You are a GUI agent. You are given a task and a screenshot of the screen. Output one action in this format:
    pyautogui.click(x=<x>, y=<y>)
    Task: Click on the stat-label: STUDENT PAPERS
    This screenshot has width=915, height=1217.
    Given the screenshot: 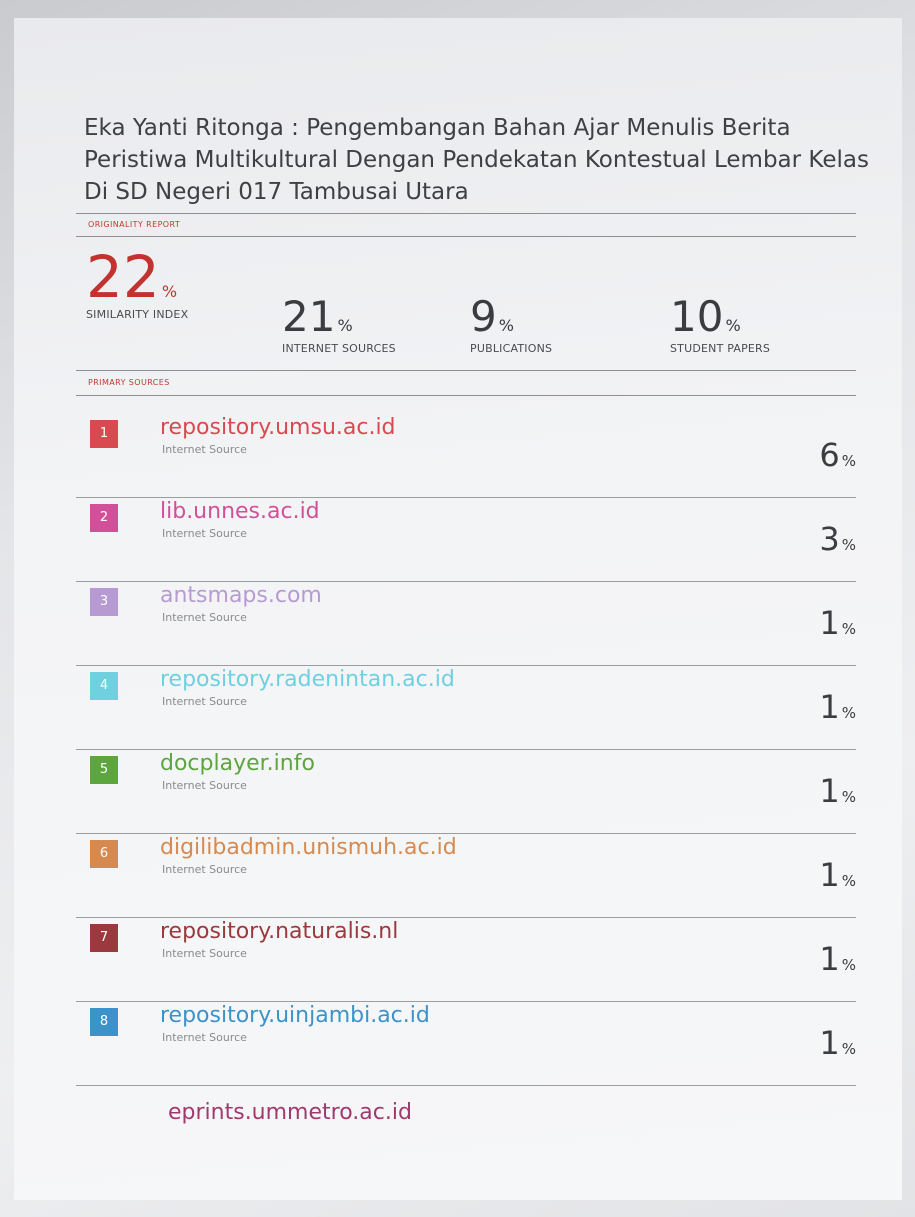 What is the action you would take?
    pyautogui.click(x=720, y=348)
    